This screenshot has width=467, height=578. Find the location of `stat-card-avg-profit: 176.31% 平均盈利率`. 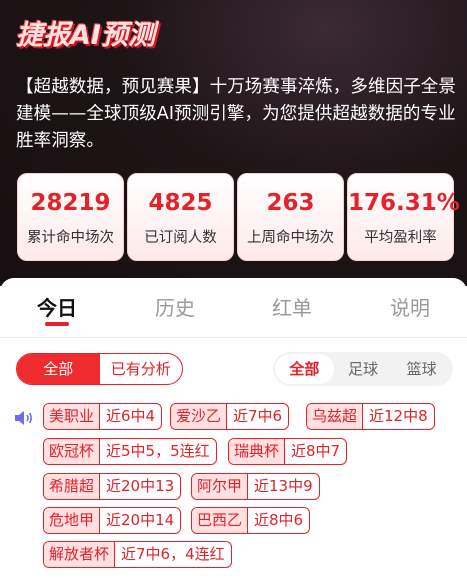

stat-card-avg-profit: 176.31% 平均盈利率 is located at coordinates (403, 217).